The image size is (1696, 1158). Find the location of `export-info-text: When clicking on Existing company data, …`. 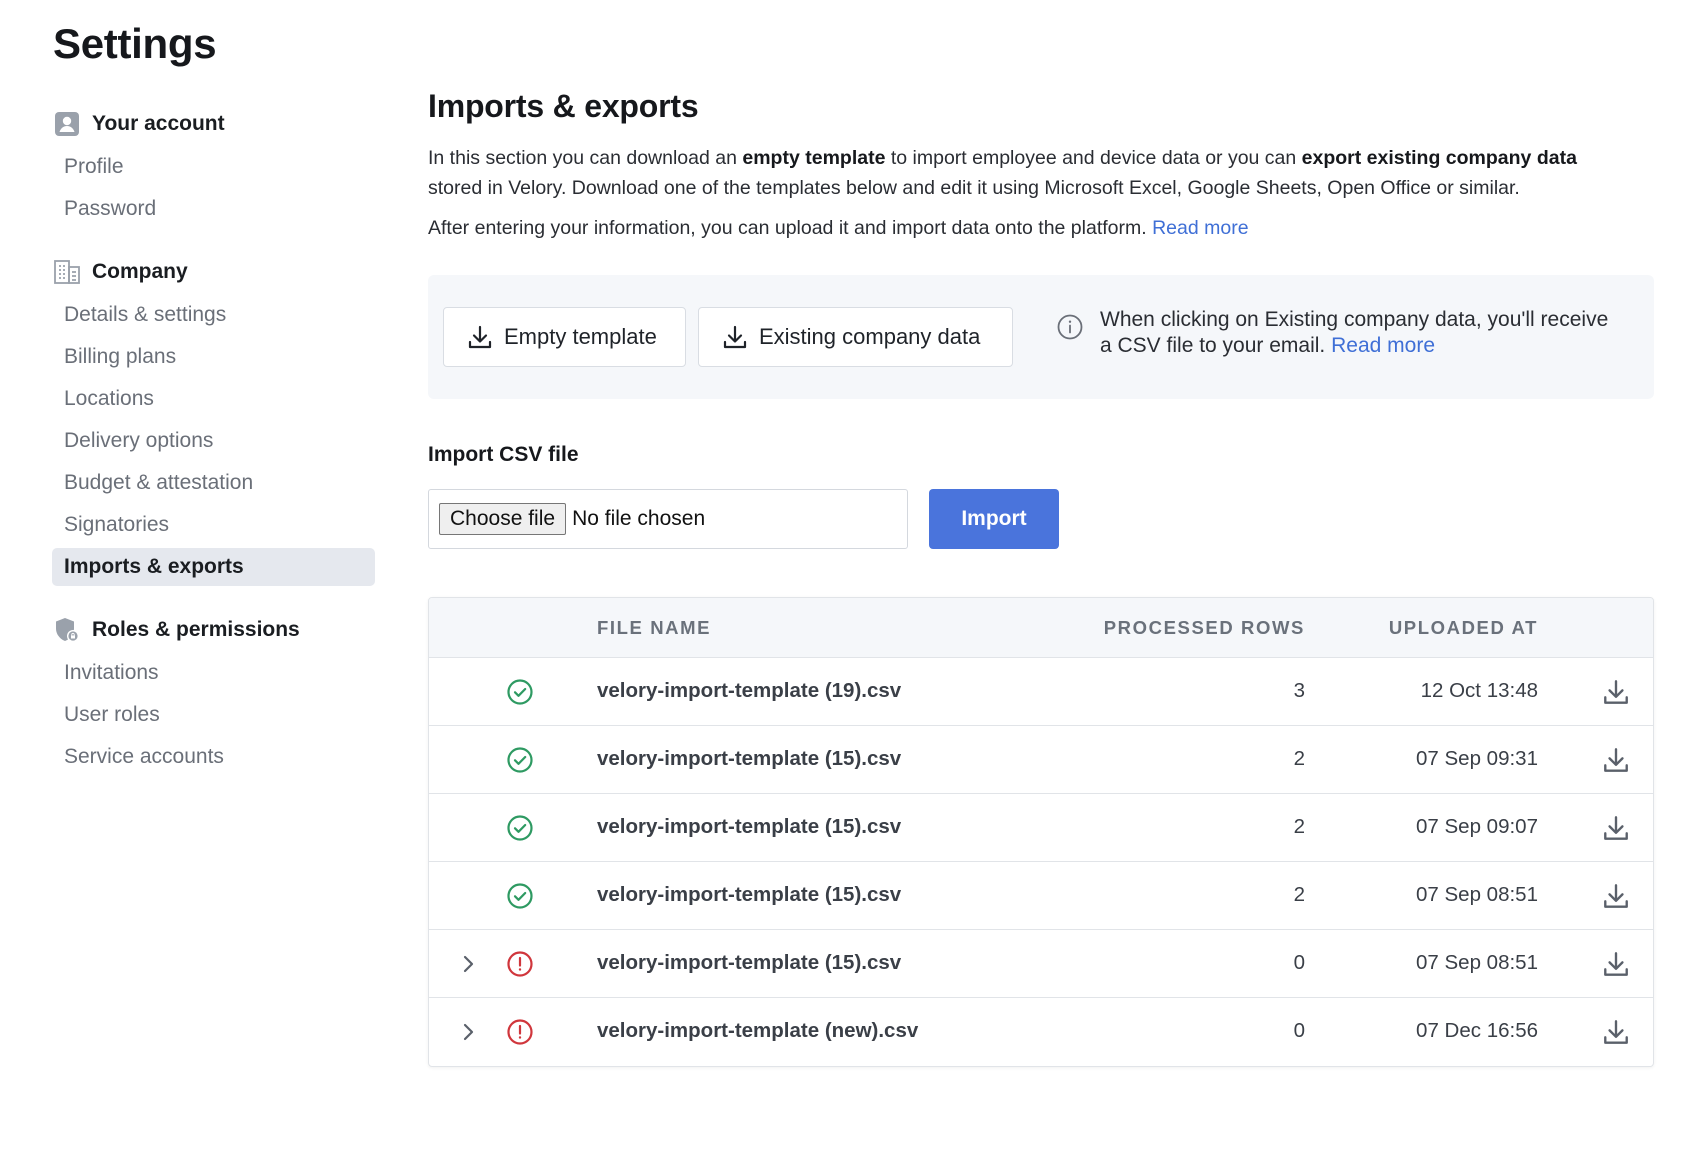

export-info-text: When clicking on Existing company data, … is located at coordinates (1360, 333).